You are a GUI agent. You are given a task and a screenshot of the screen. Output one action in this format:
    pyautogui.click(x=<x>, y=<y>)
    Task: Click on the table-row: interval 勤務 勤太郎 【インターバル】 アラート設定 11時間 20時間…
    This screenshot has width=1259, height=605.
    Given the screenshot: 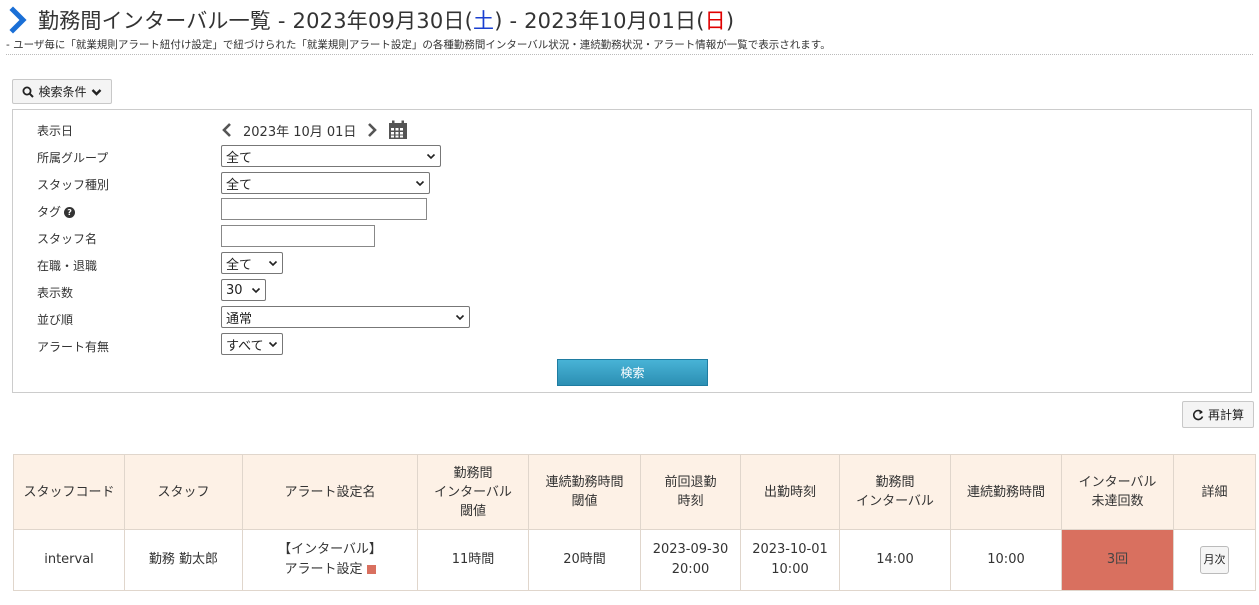 What is the action you would take?
    pyautogui.click(x=634, y=560)
    